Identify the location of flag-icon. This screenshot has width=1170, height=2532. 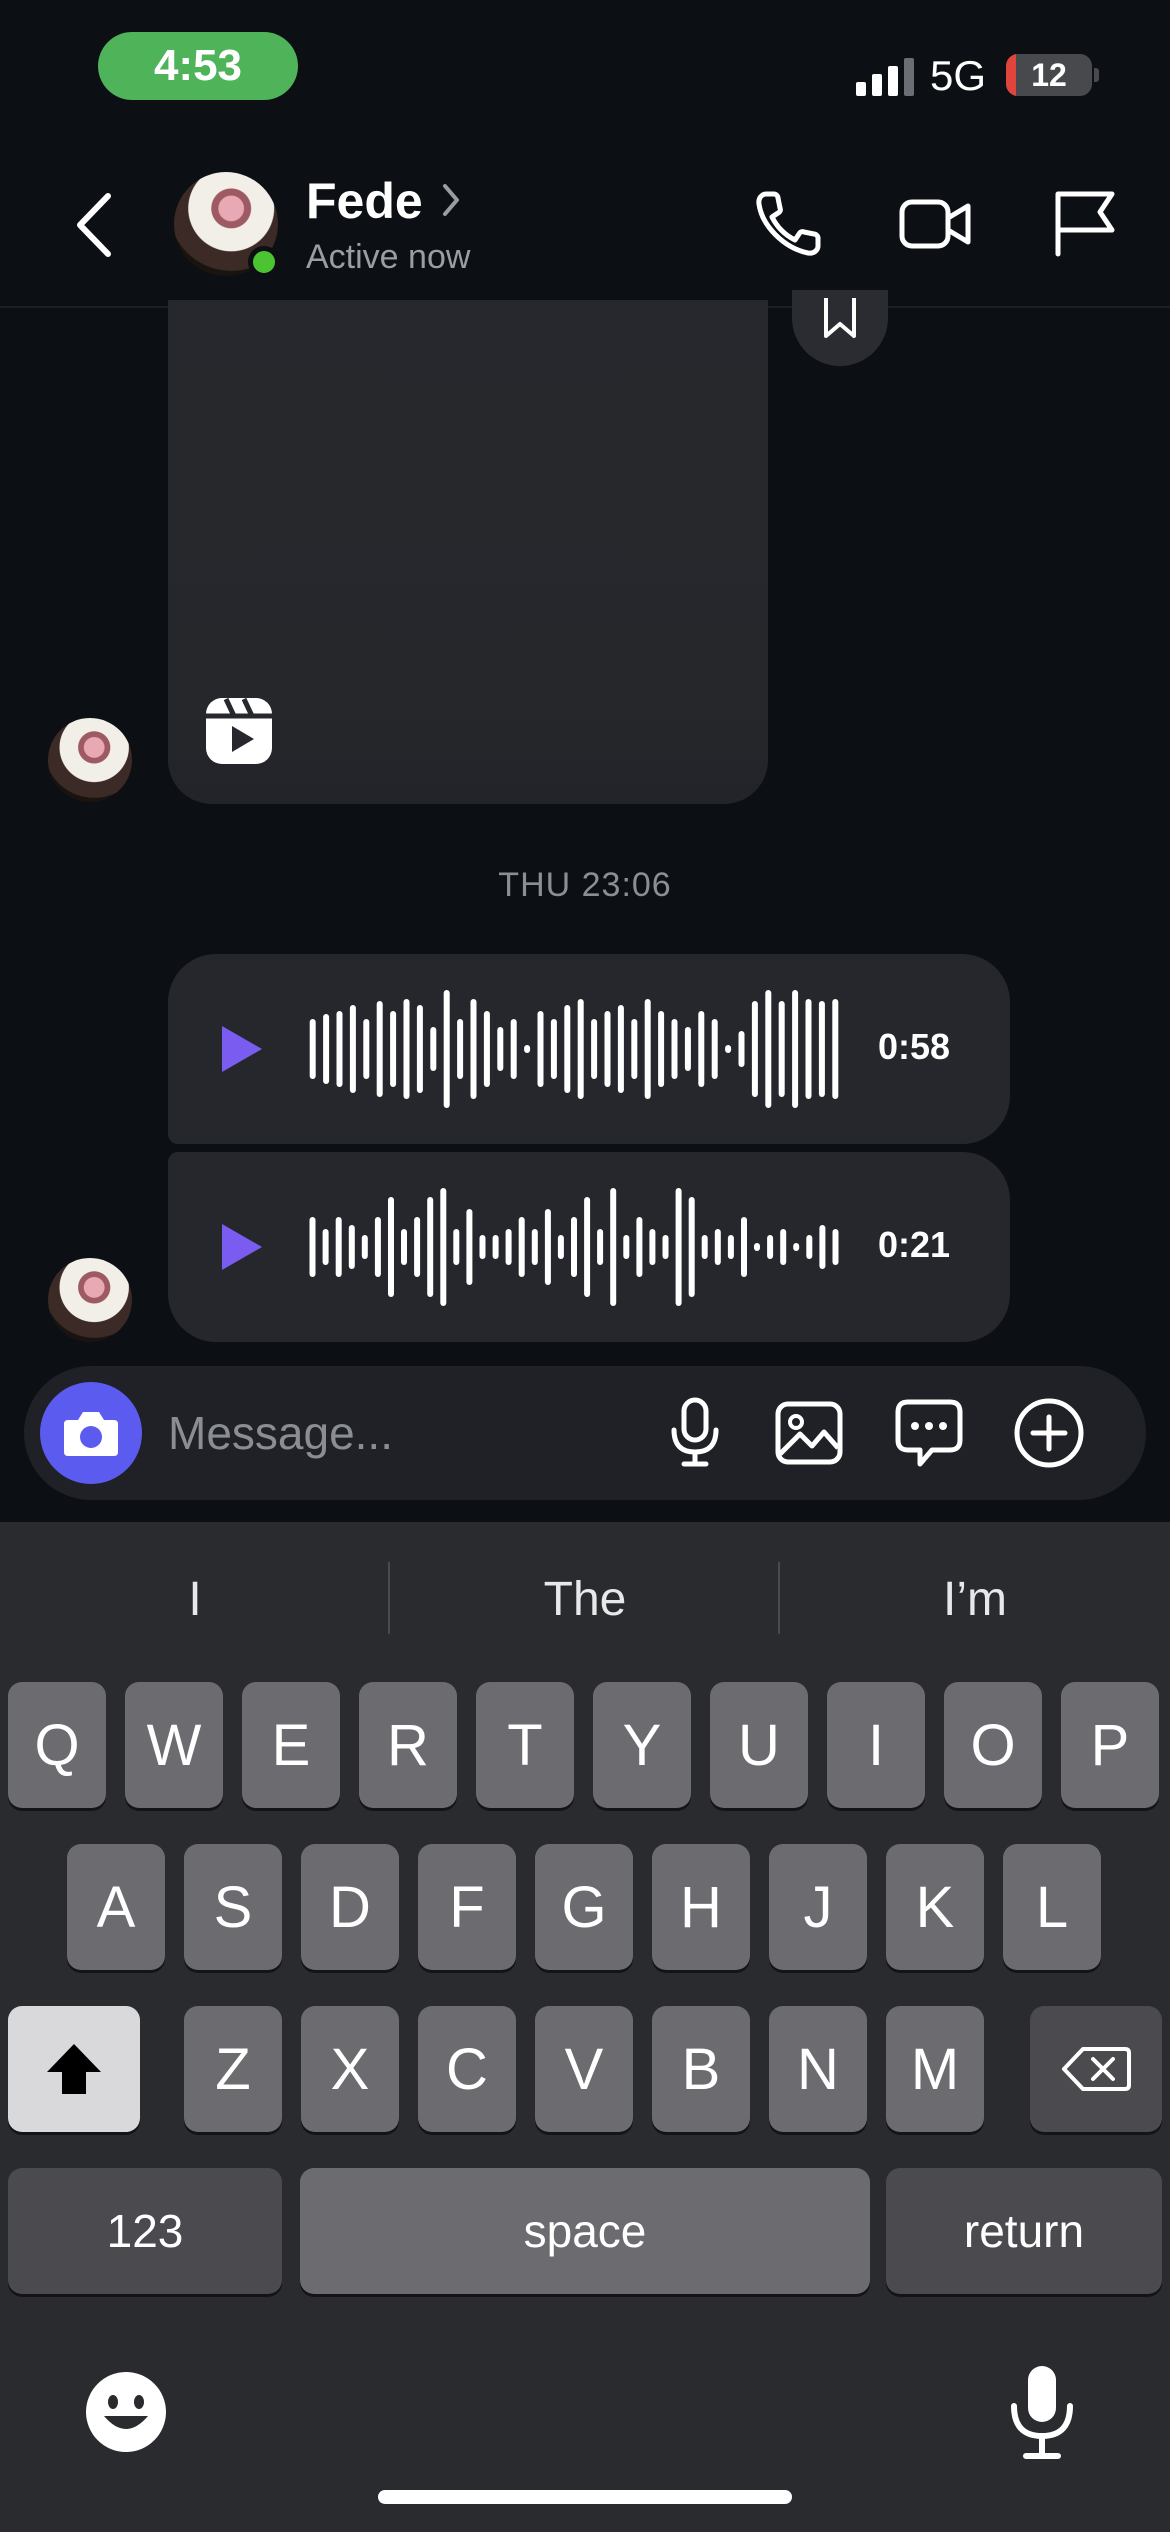
(1085, 223).